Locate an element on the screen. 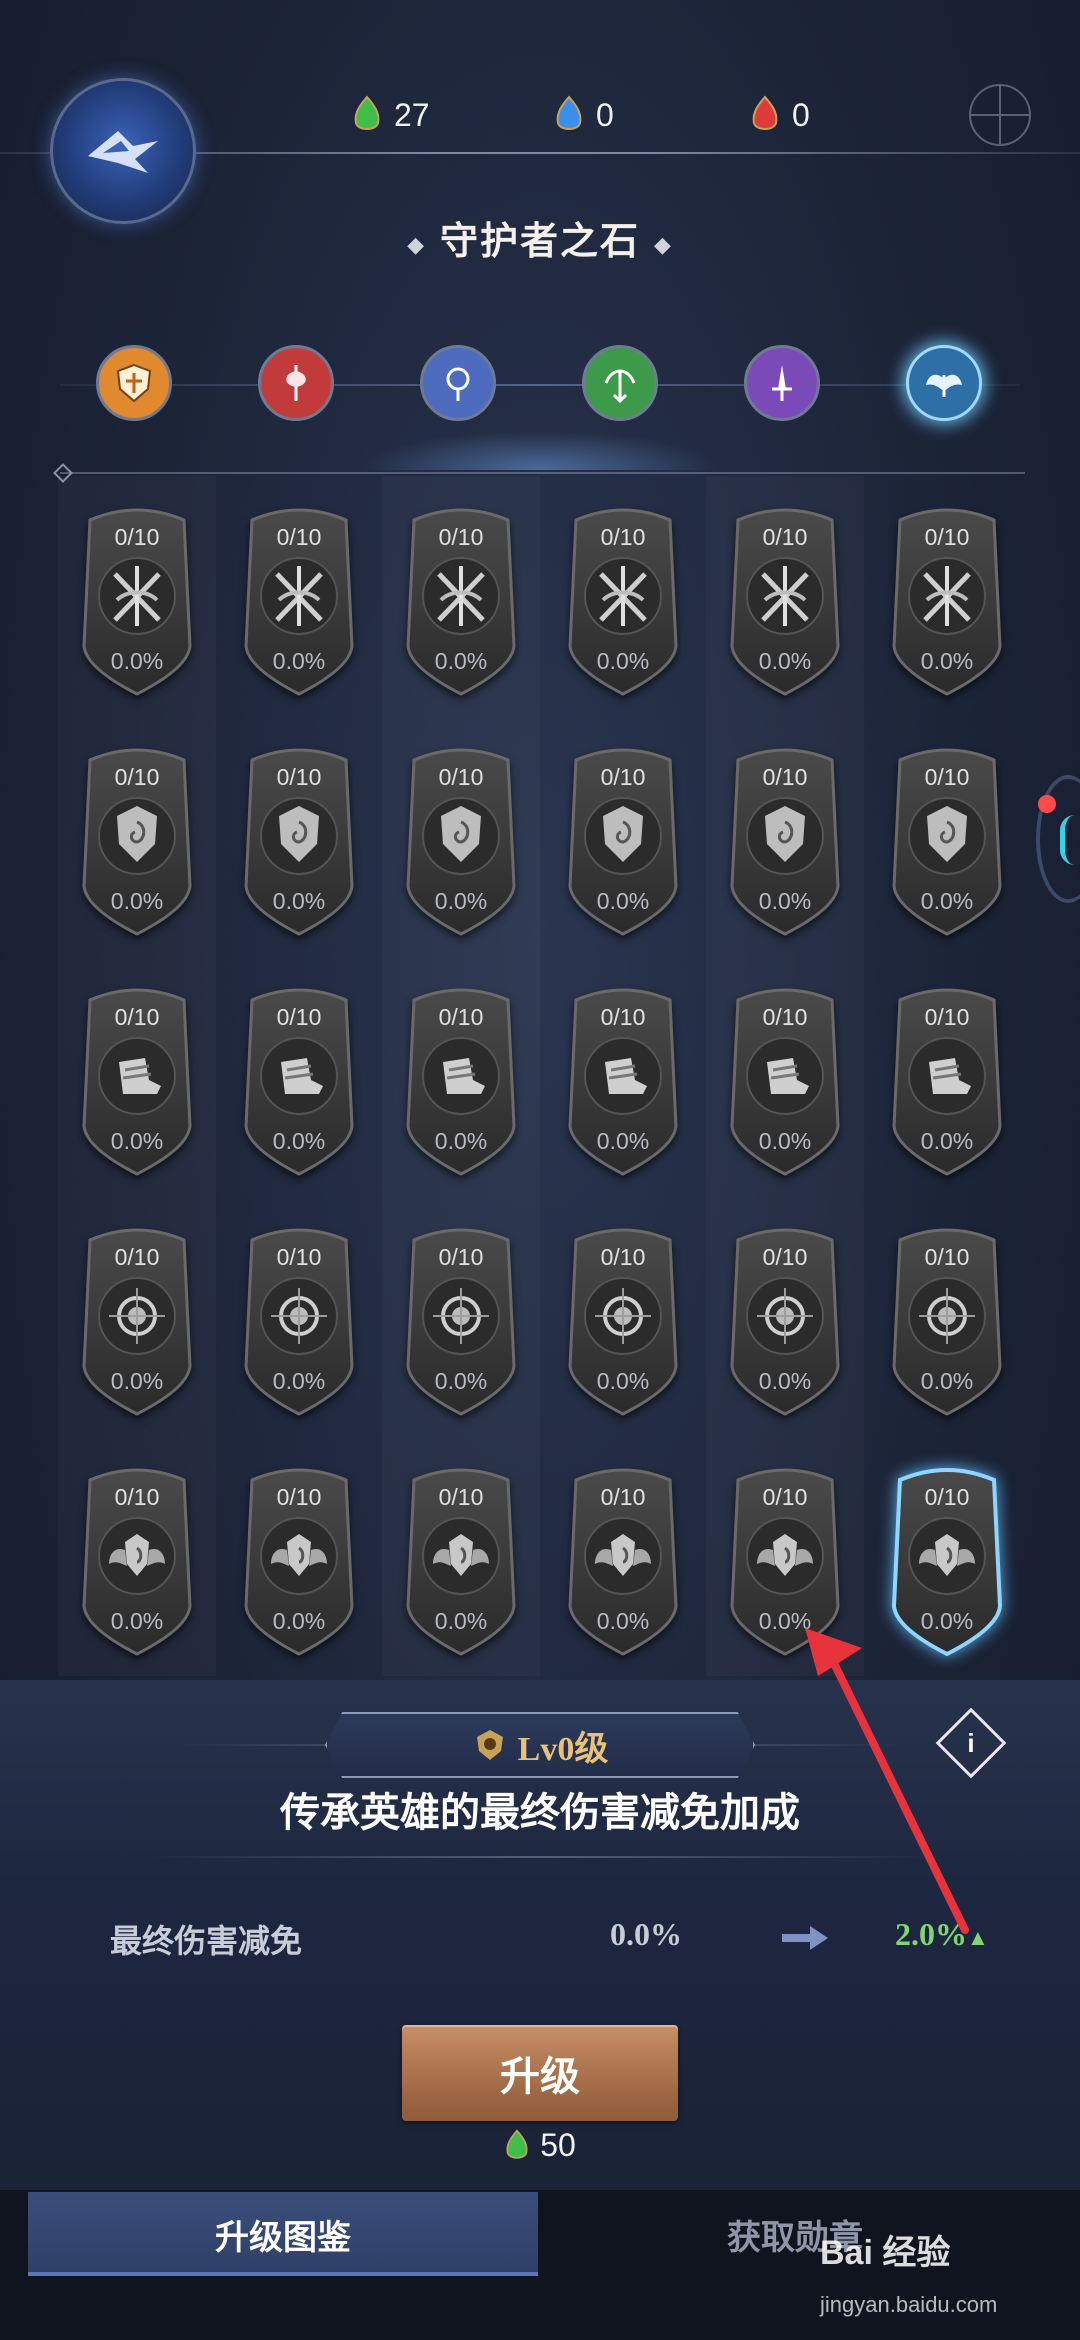 The image size is (1080, 2340). tab-get-medals: 获取勋章 is located at coordinates (795, 2234).